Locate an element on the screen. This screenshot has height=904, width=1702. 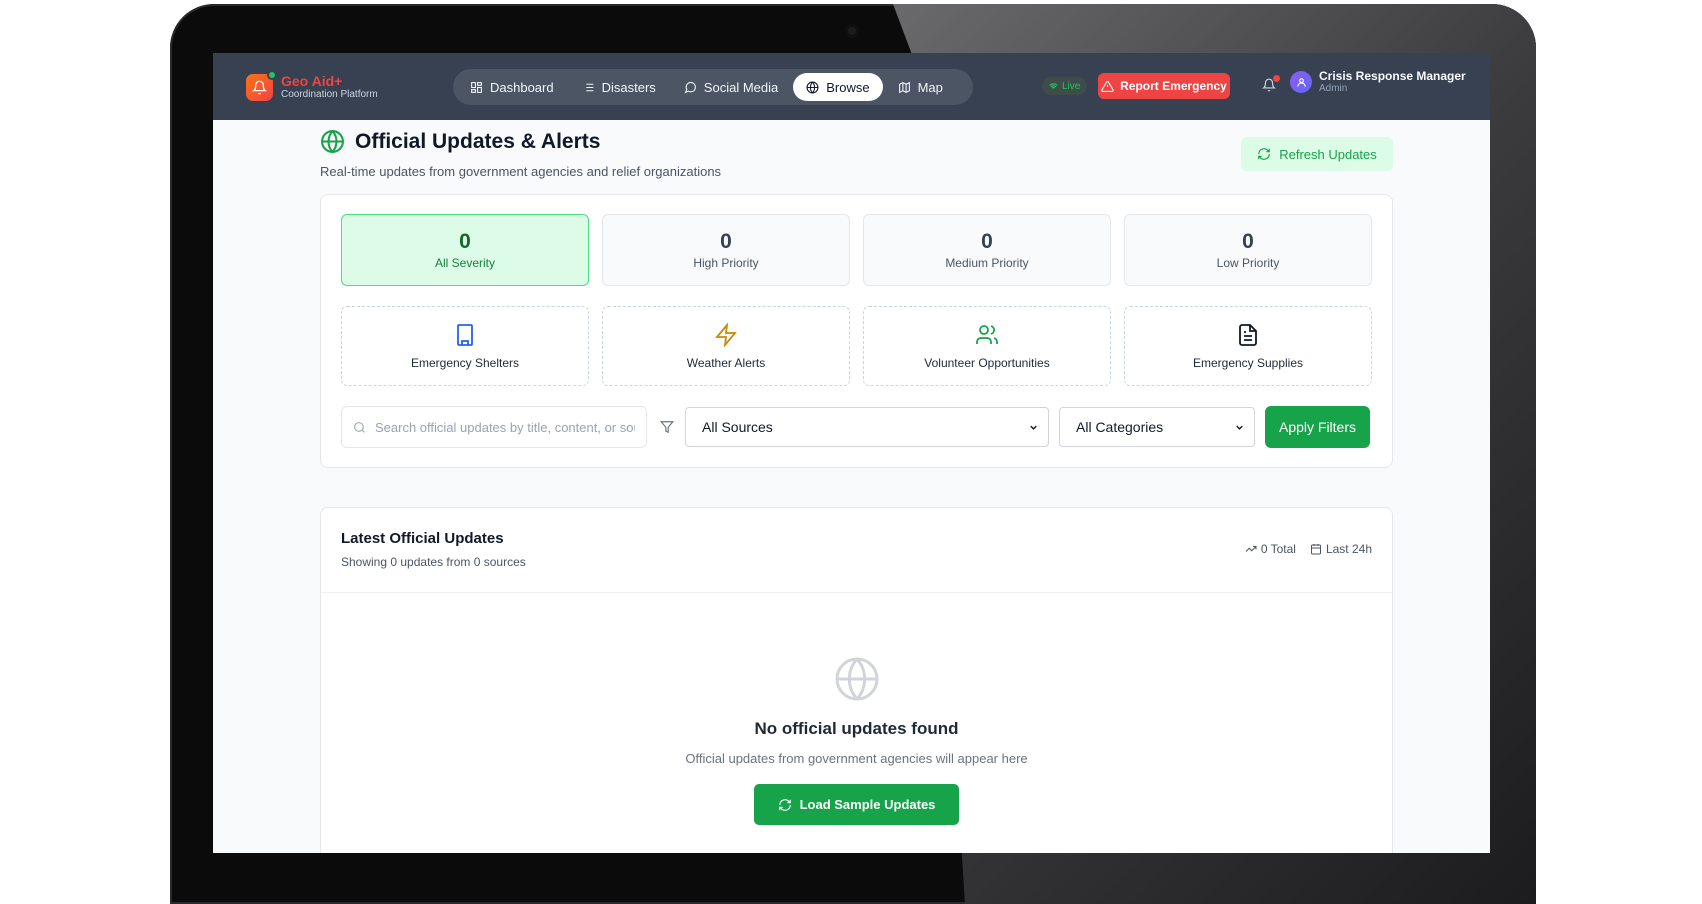
report-label: Report Emergency is located at coordinates (1173, 86).